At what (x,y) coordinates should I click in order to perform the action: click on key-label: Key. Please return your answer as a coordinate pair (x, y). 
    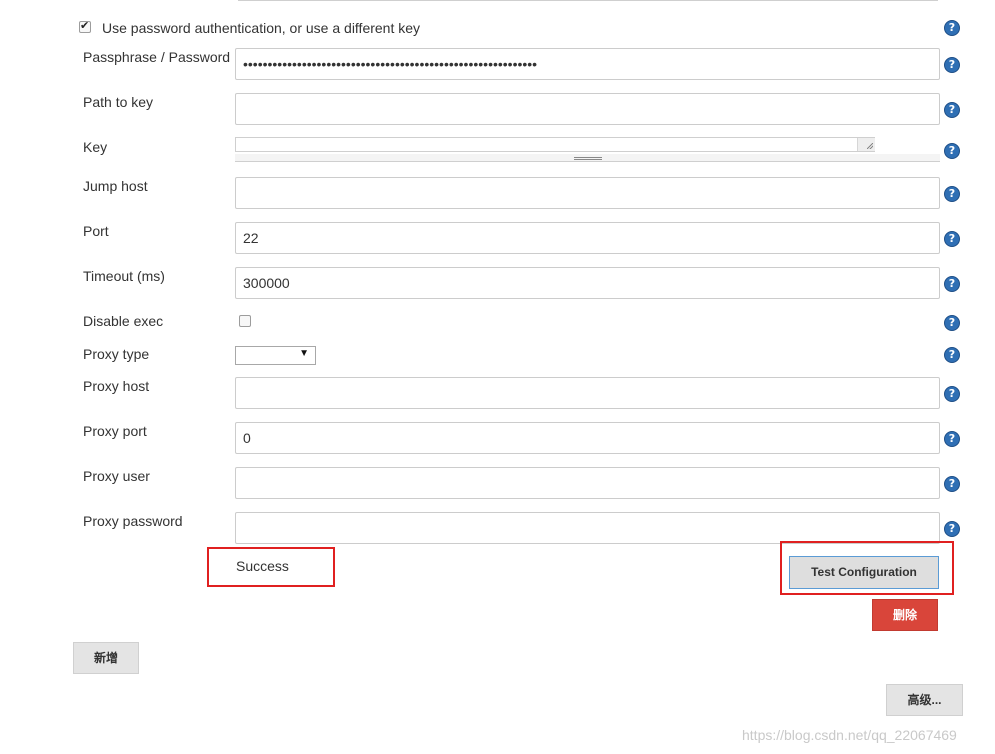
    Looking at the image, I should click on (95, 147).